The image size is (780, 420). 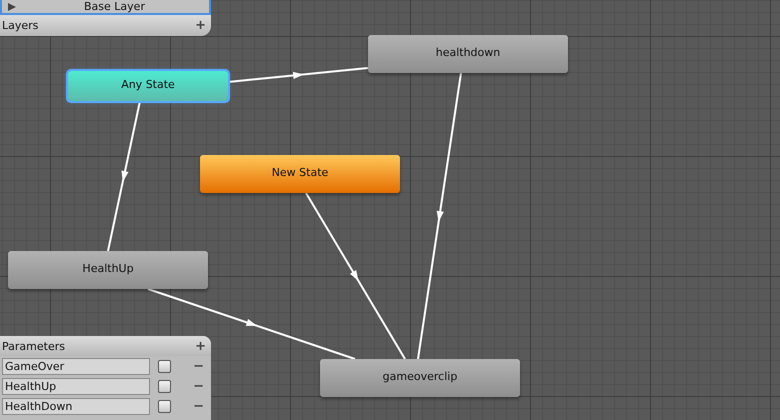 I want to click on parameter-name-field: HealthUp, so click(x=76, y=386).